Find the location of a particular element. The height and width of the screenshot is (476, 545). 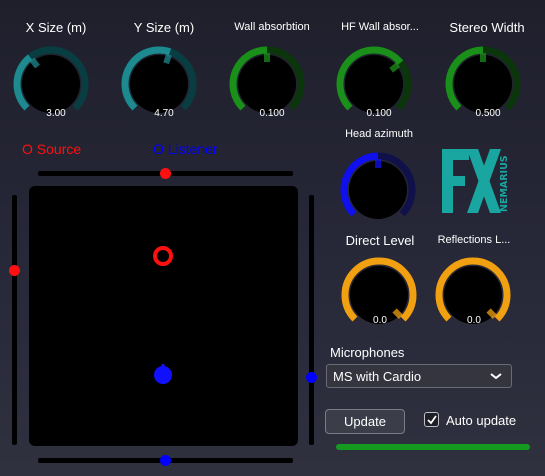

source-y-slider-track is located at coordinates (14, 320).